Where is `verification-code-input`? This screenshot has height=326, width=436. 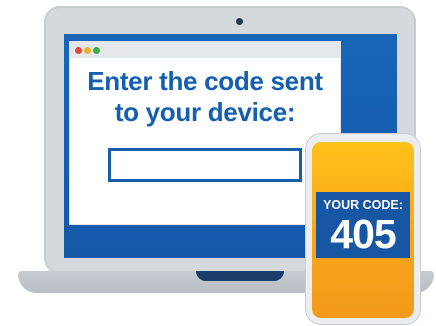 verification-code-input is located at coordinates (205, 165).